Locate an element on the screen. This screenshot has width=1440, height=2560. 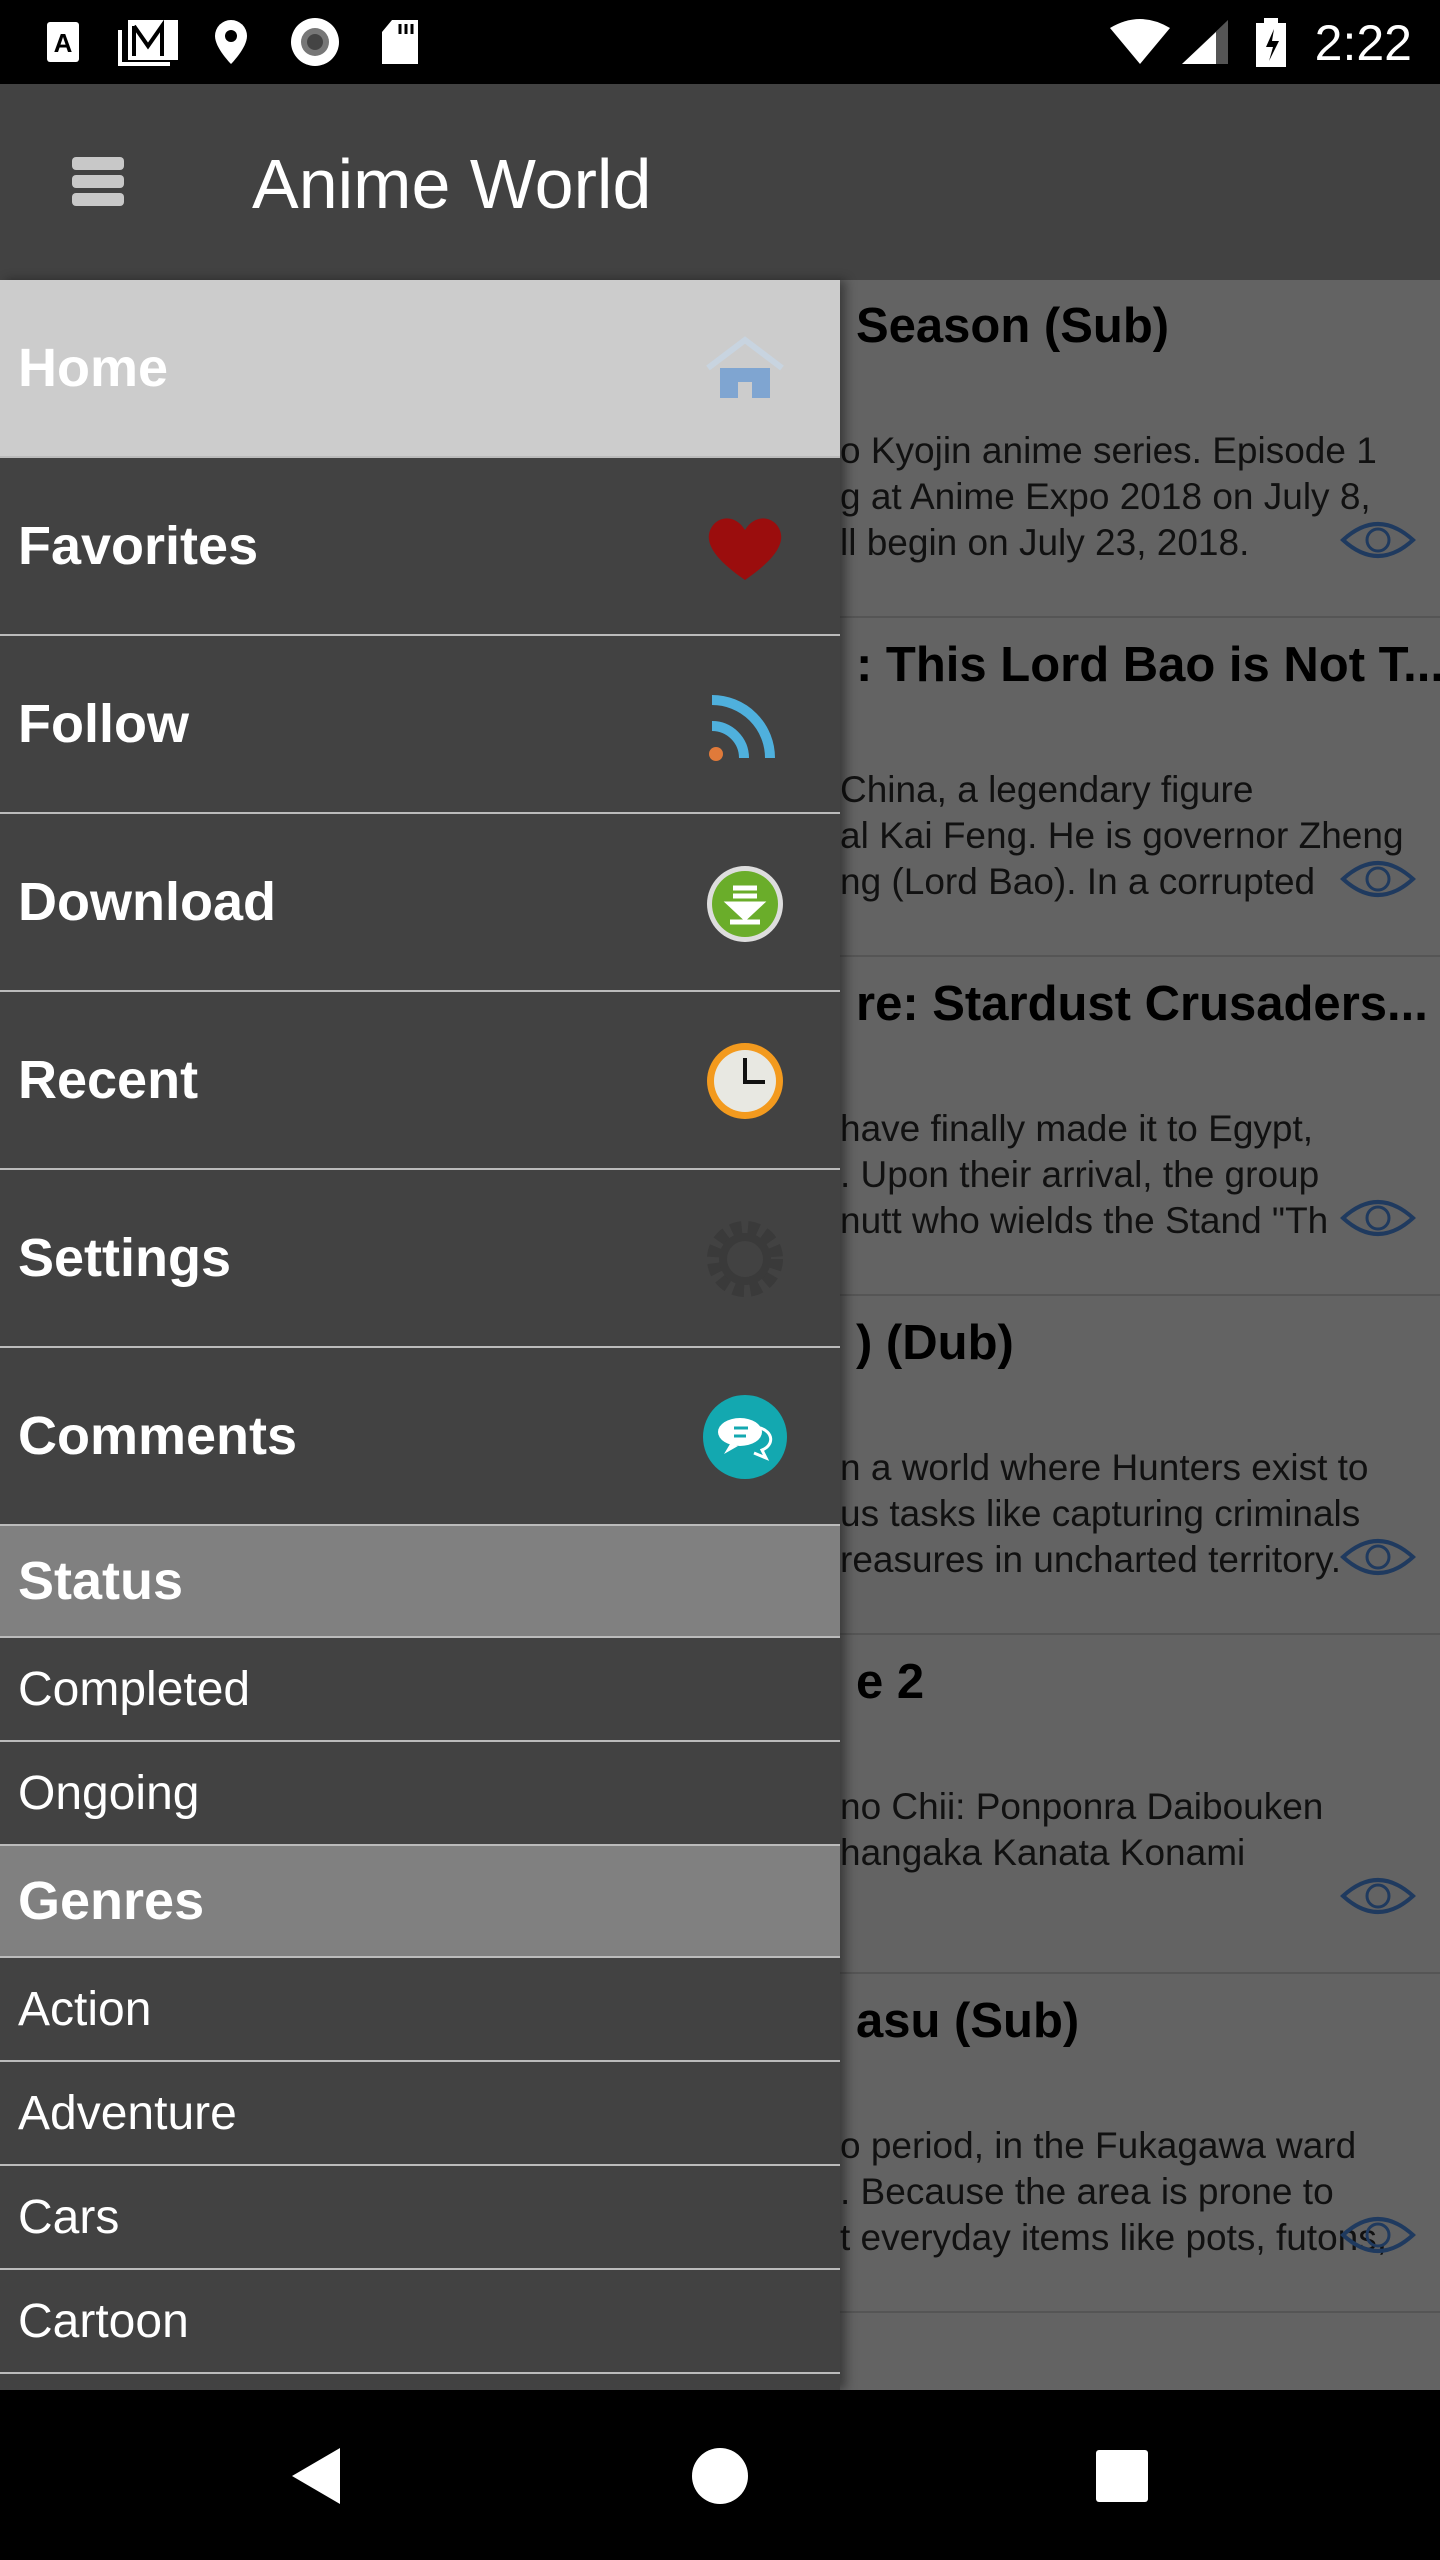
drawer-item-label: Adventure is located at coordinates (127, 2113).